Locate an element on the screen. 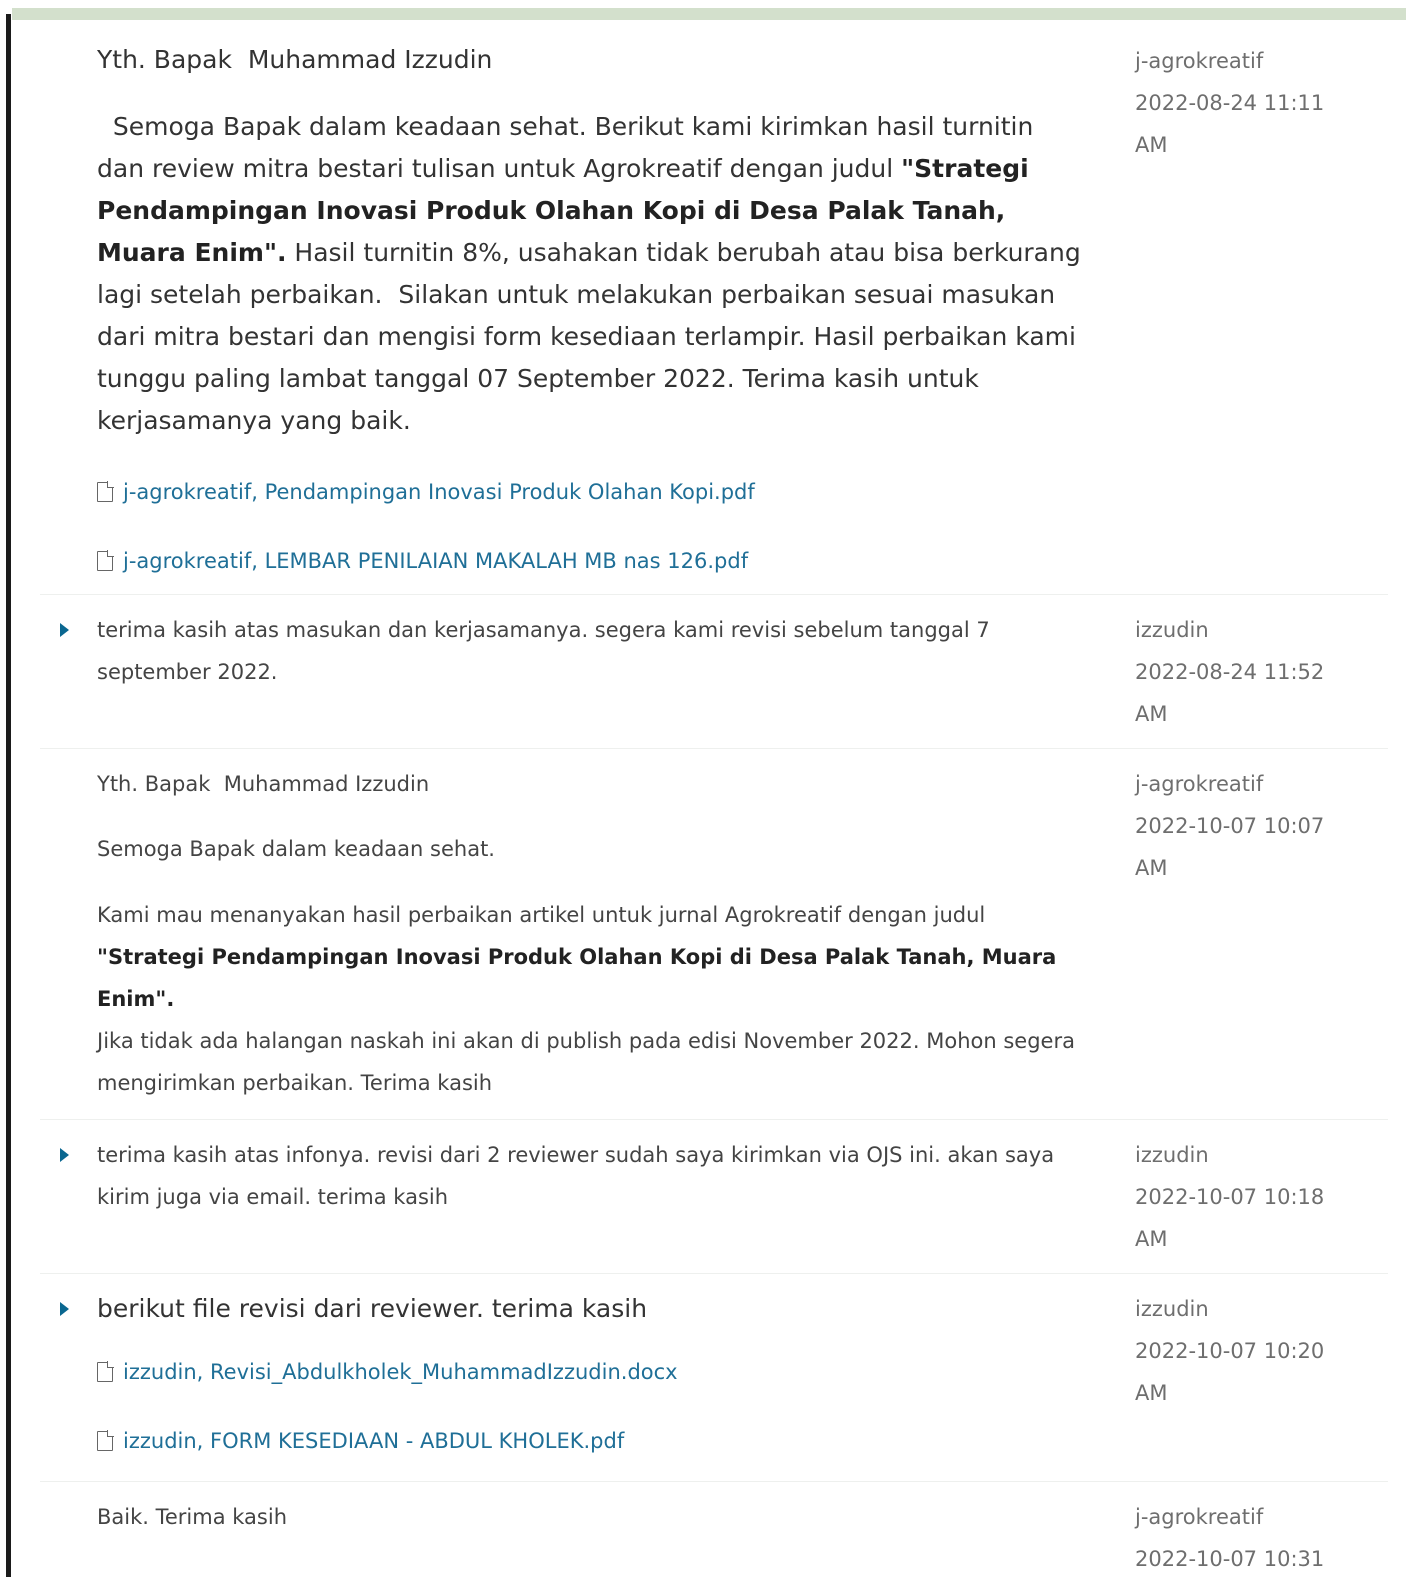 The height and width of the screenshot is (1592, 1406). message-line: Semoga Bapak dalam keadaan sehat. is located at coordinates (296, 849).